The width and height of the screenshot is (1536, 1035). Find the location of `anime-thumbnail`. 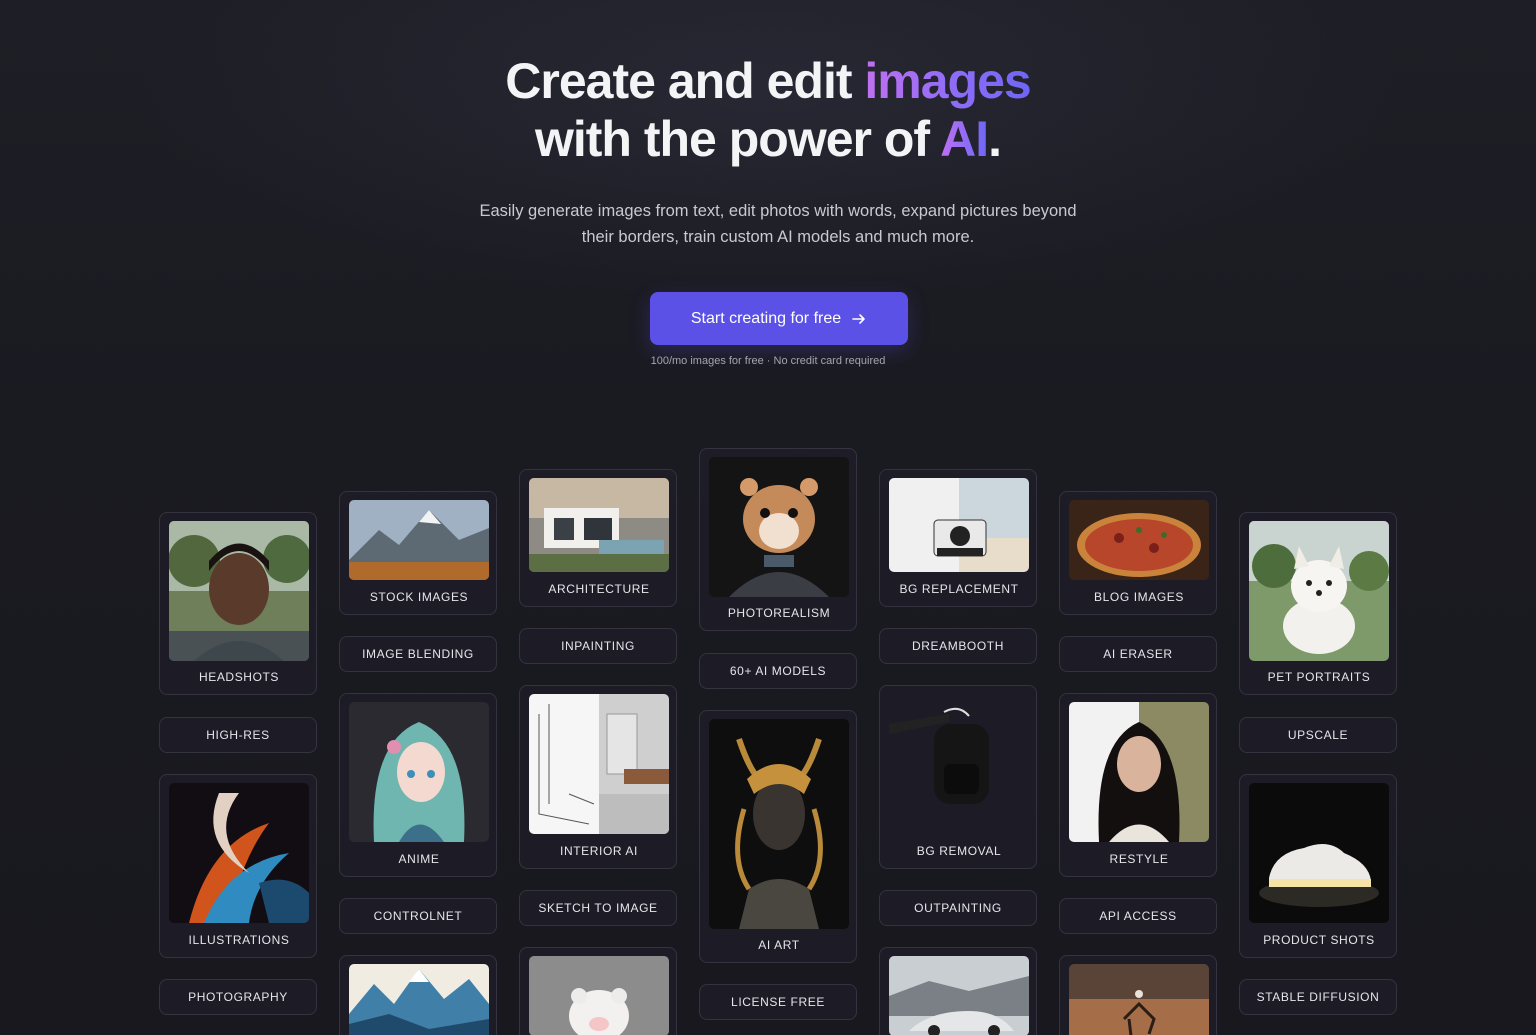

anime-thumbnail is located at coordinates (419, 772).